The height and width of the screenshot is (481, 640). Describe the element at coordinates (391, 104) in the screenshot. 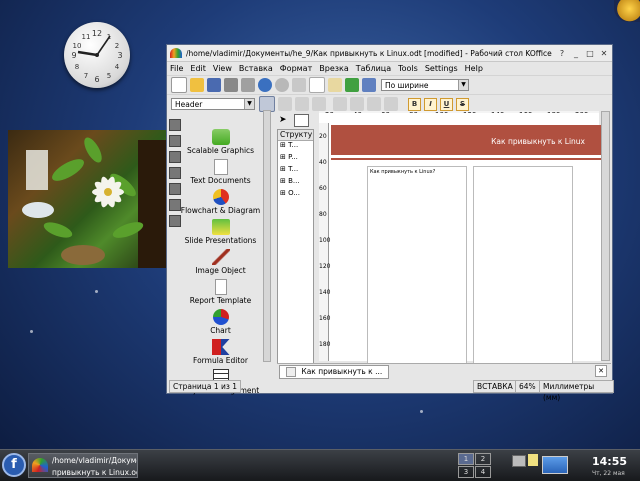

I see `increase-indent-icon` at that location.